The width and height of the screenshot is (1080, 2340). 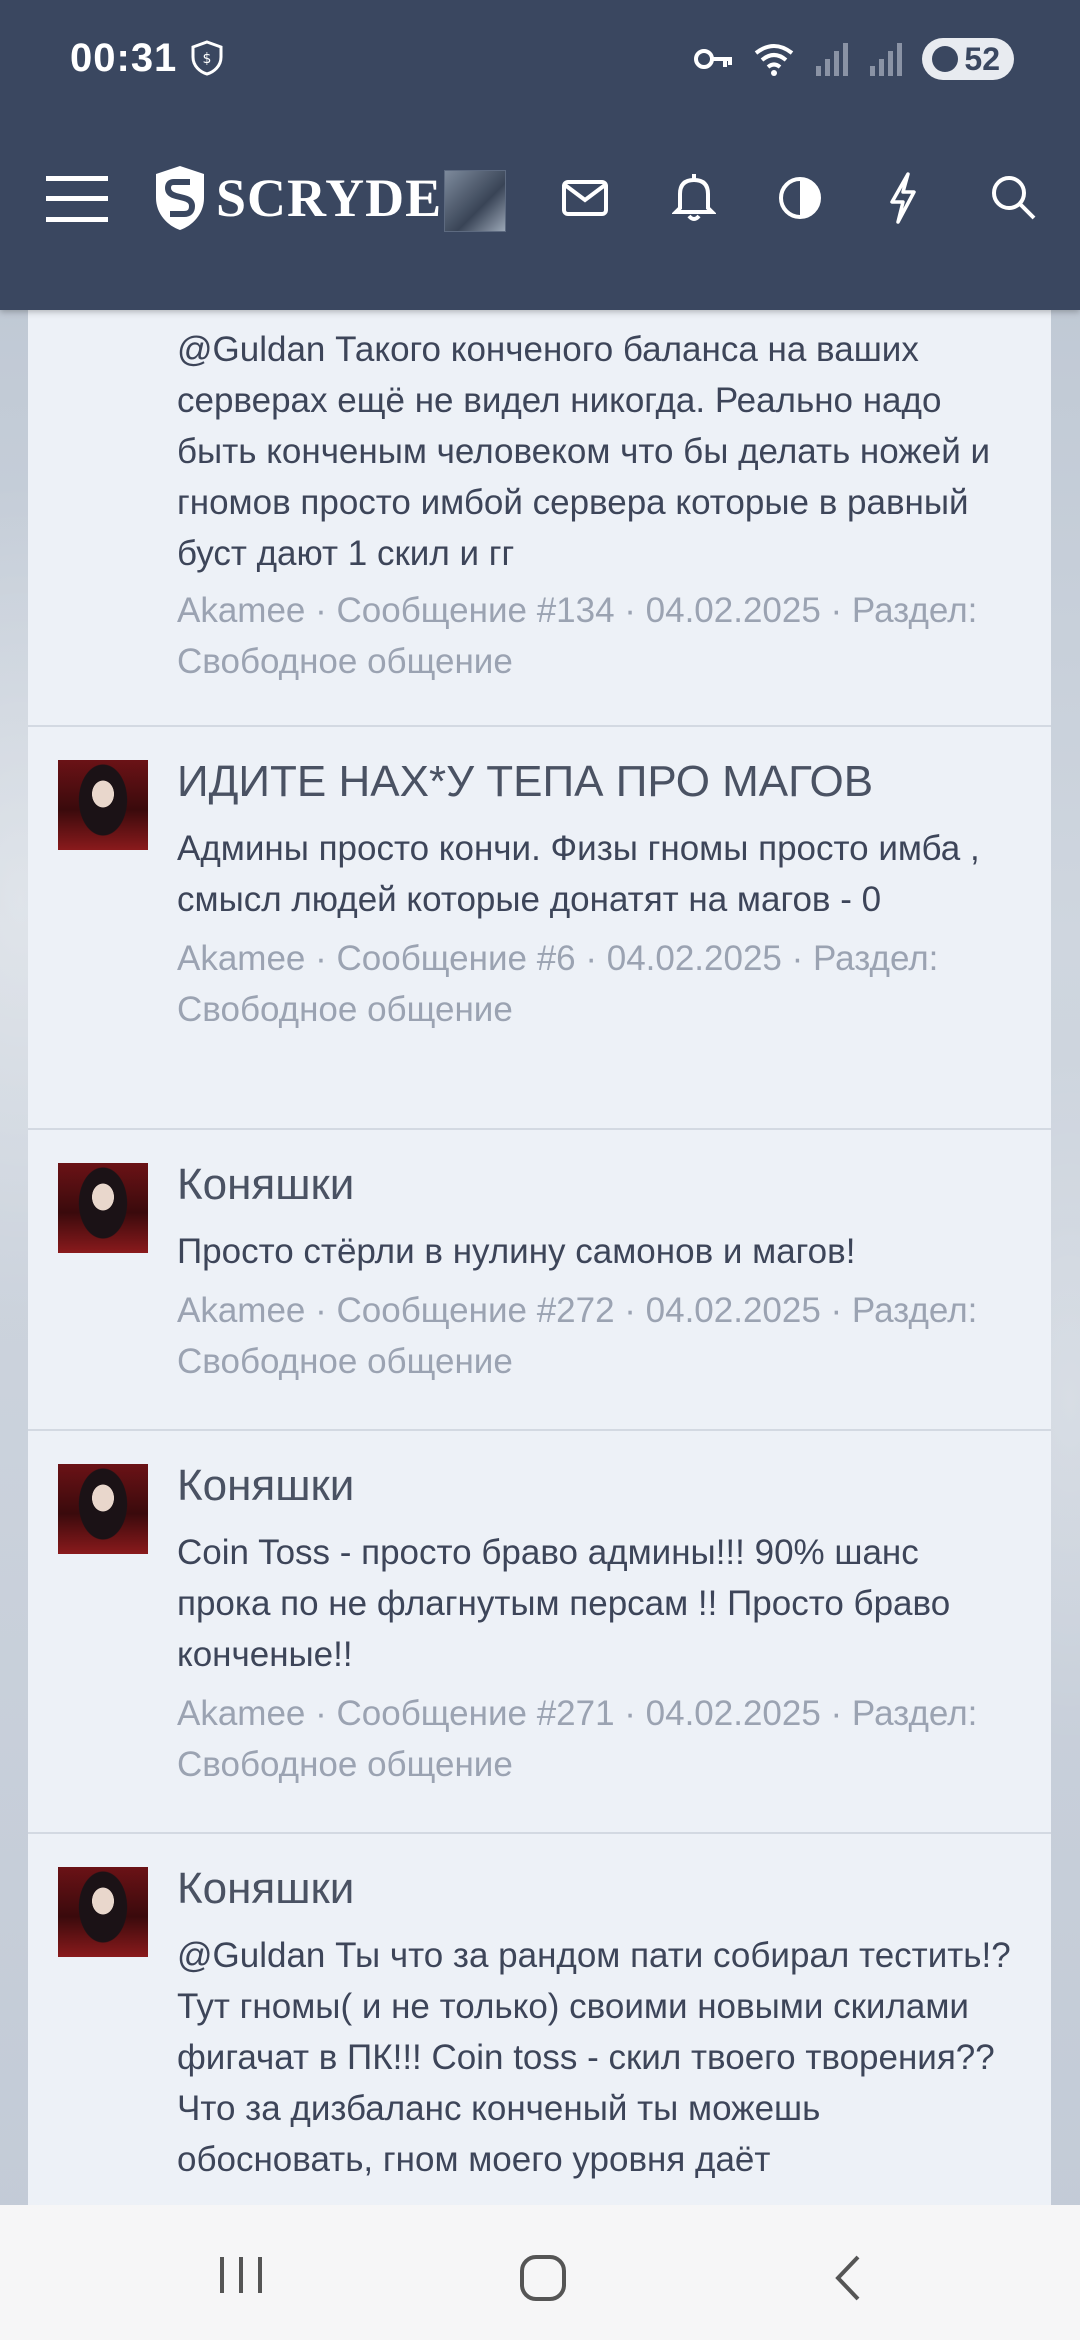 What do you see at coordinates (543, 2278) in the screenshot?
I see `home-icon` at bounding box center [543, 2278].